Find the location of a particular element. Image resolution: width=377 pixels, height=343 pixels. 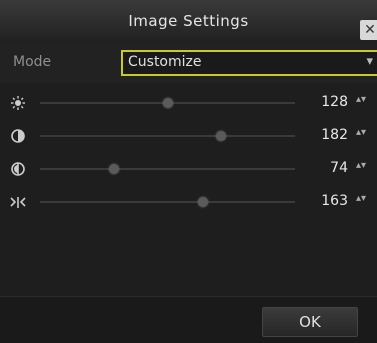

saturation-slider-track is located at coordinates (167, 169).